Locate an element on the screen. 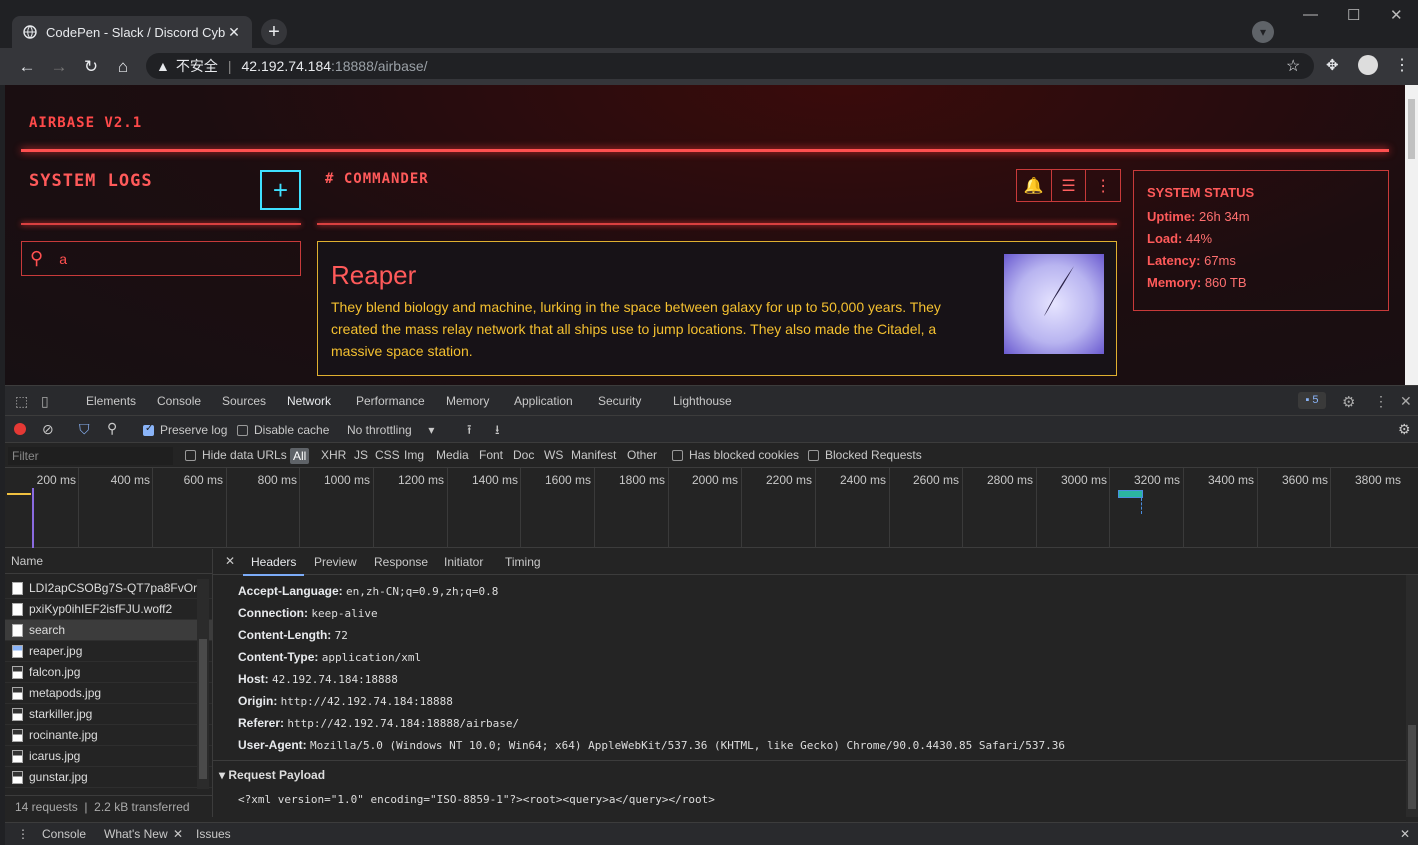 This screenshot has height=845, width=1418. tab-network: Network is located at coordinates (309, 406).